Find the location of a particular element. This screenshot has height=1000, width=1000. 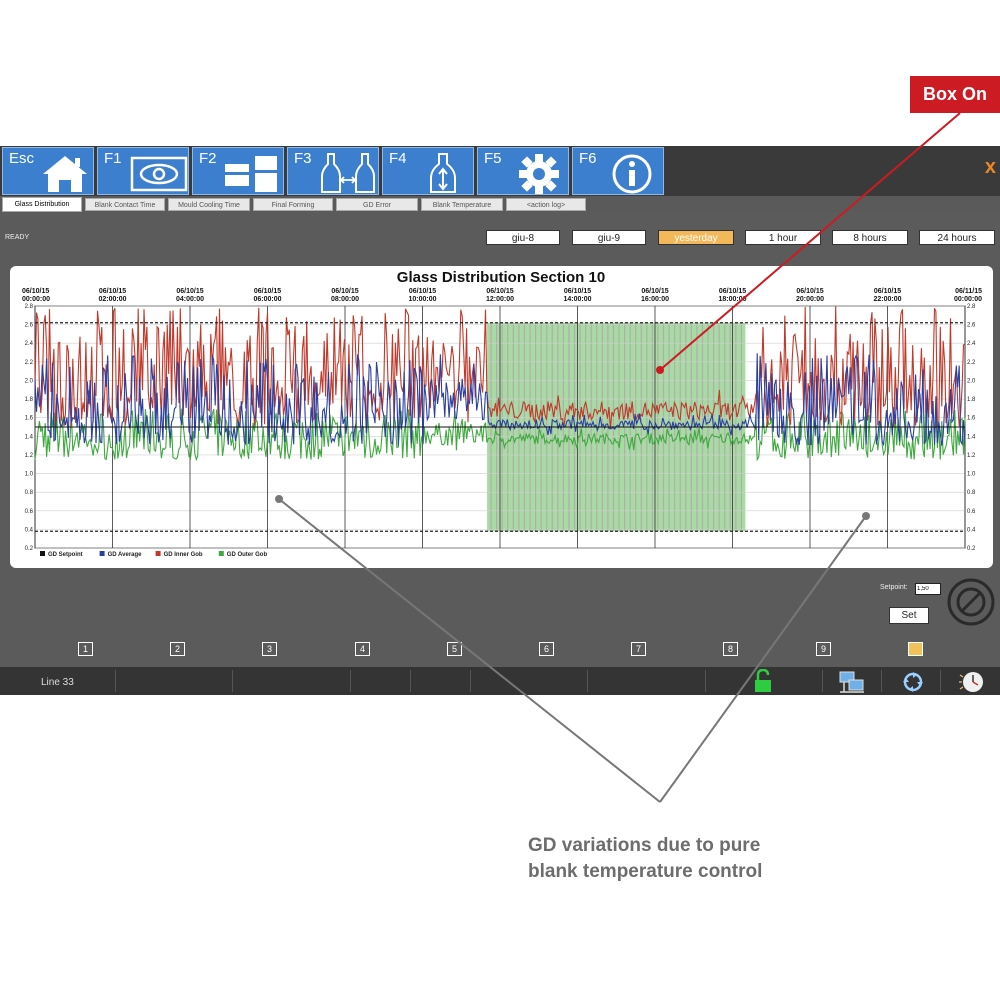

line-label: Line 33 is located at coordinates (57, 682).